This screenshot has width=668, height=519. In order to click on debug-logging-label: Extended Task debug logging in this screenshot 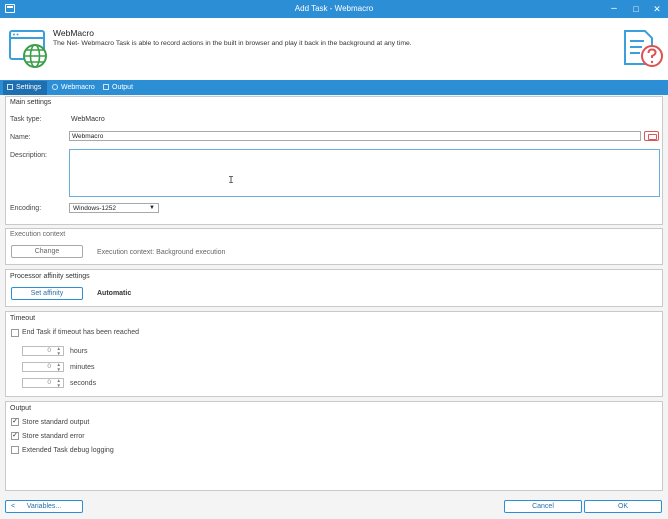, I will do `click(68, 450)`.